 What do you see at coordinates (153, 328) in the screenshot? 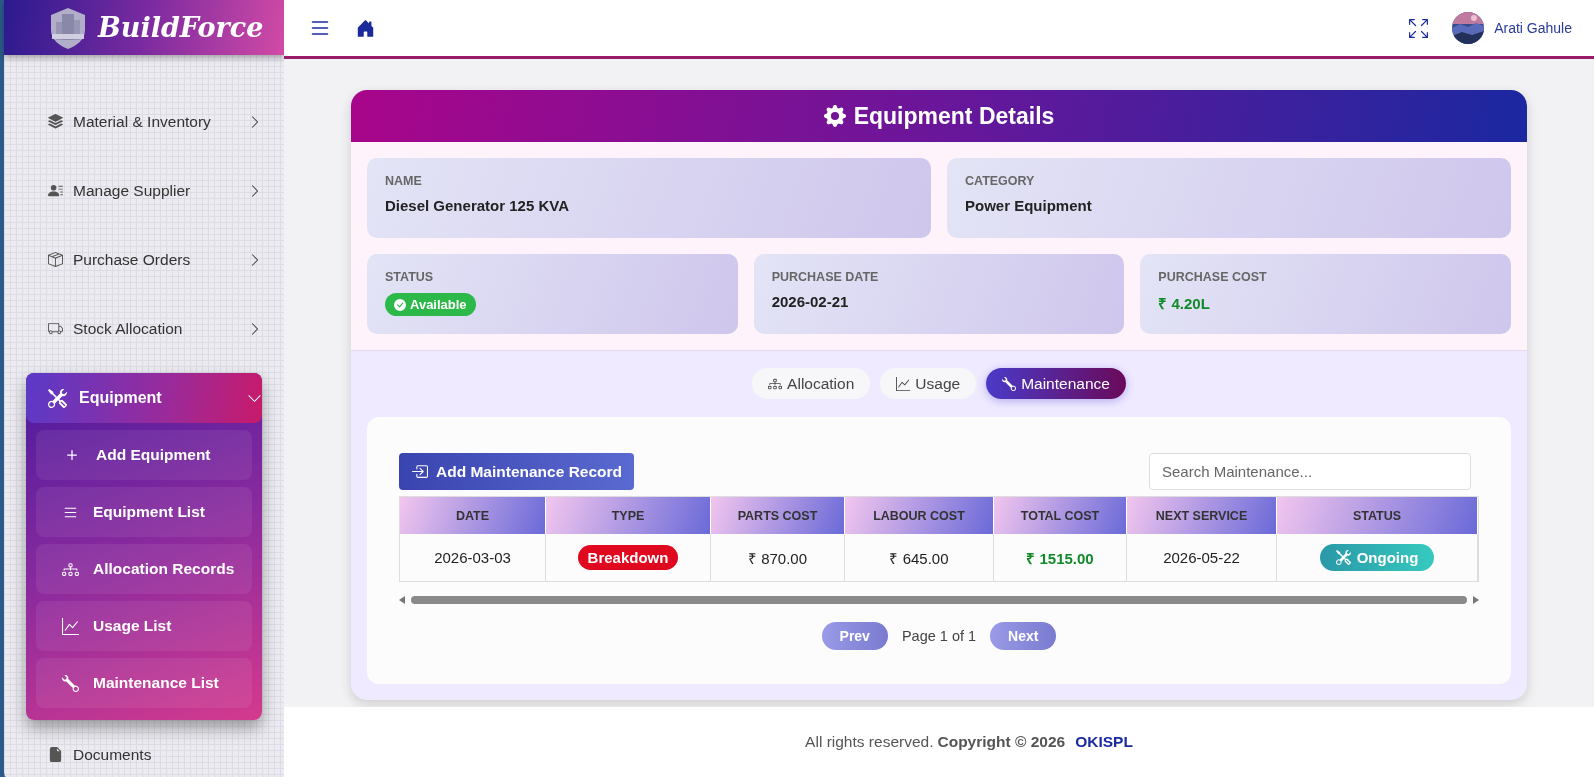
I see `sidebar-item: Stock Allocation` at bounding box center [153, 328].